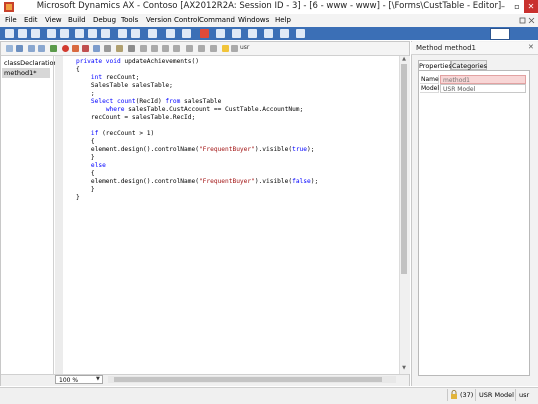  Describe the element at coordinates (26, 73) in the screenshot. I see `method-item-method1: method1*` at that location.